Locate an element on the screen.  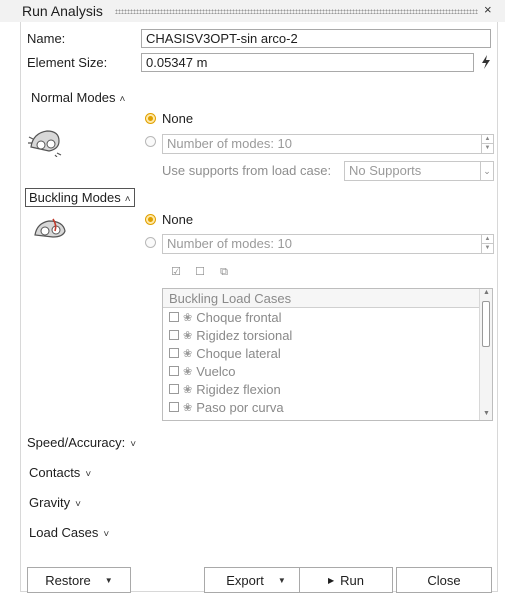
normal-modes-none-radio: None is located at coordinates (169, 118).